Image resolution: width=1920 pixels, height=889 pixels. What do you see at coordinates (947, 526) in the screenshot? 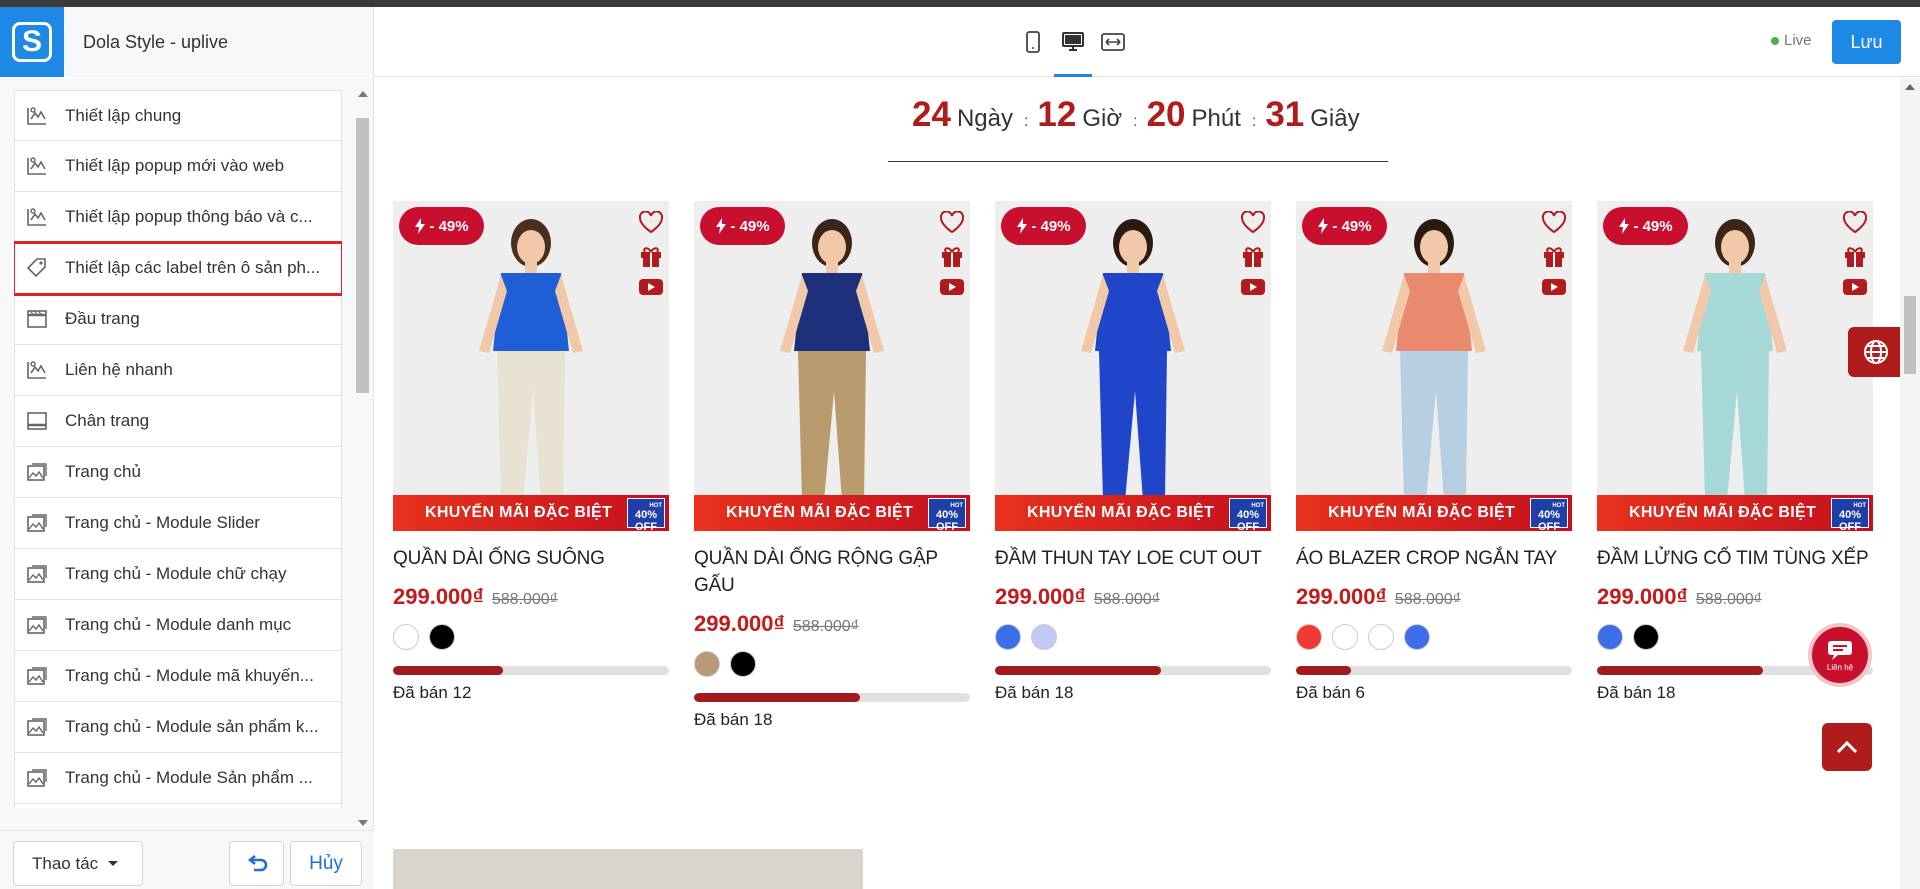
I see `promo-off-text: OFF` at bounding box center [947, 526].